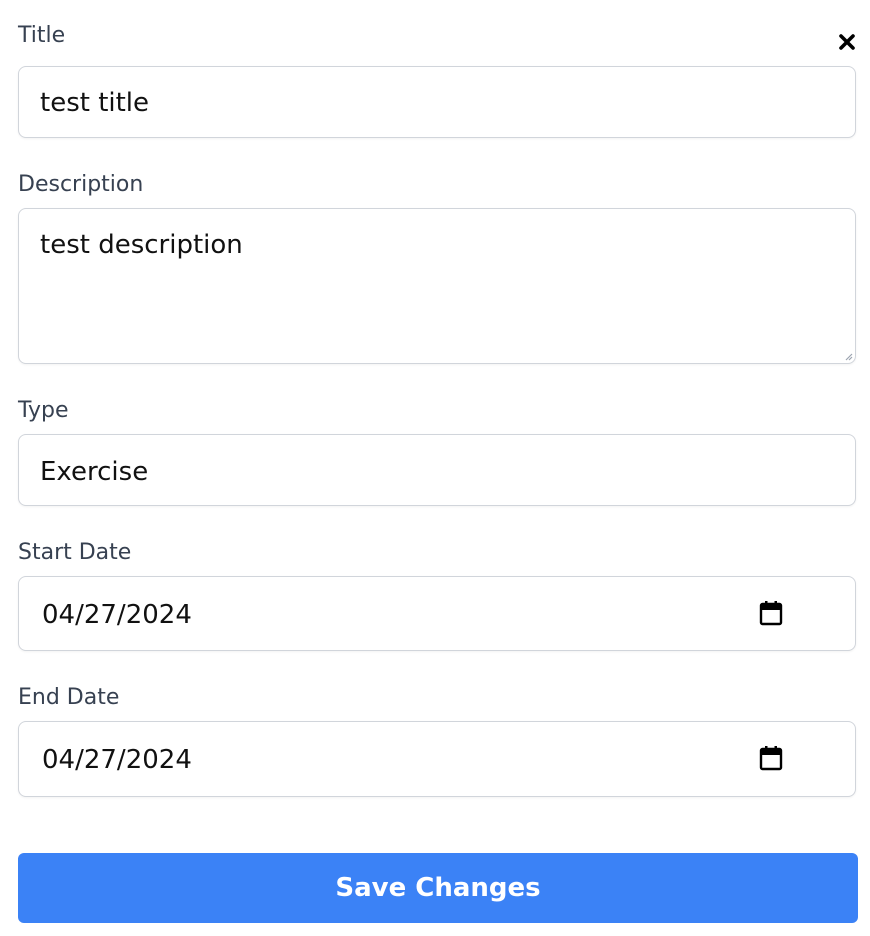  What do you see at coordinates (42, 35) in the screenshot?
I see `title-label: Title` at bounding box center [42, 35].